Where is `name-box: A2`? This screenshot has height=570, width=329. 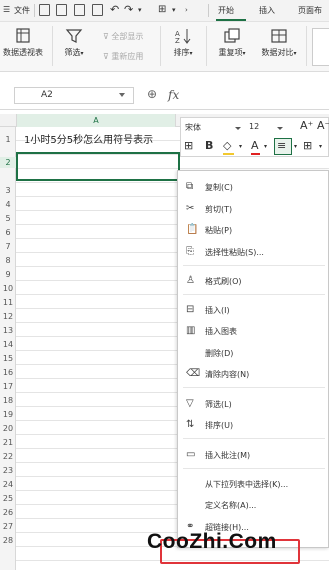 name-box: A2 is located at coordinates (74, 95).